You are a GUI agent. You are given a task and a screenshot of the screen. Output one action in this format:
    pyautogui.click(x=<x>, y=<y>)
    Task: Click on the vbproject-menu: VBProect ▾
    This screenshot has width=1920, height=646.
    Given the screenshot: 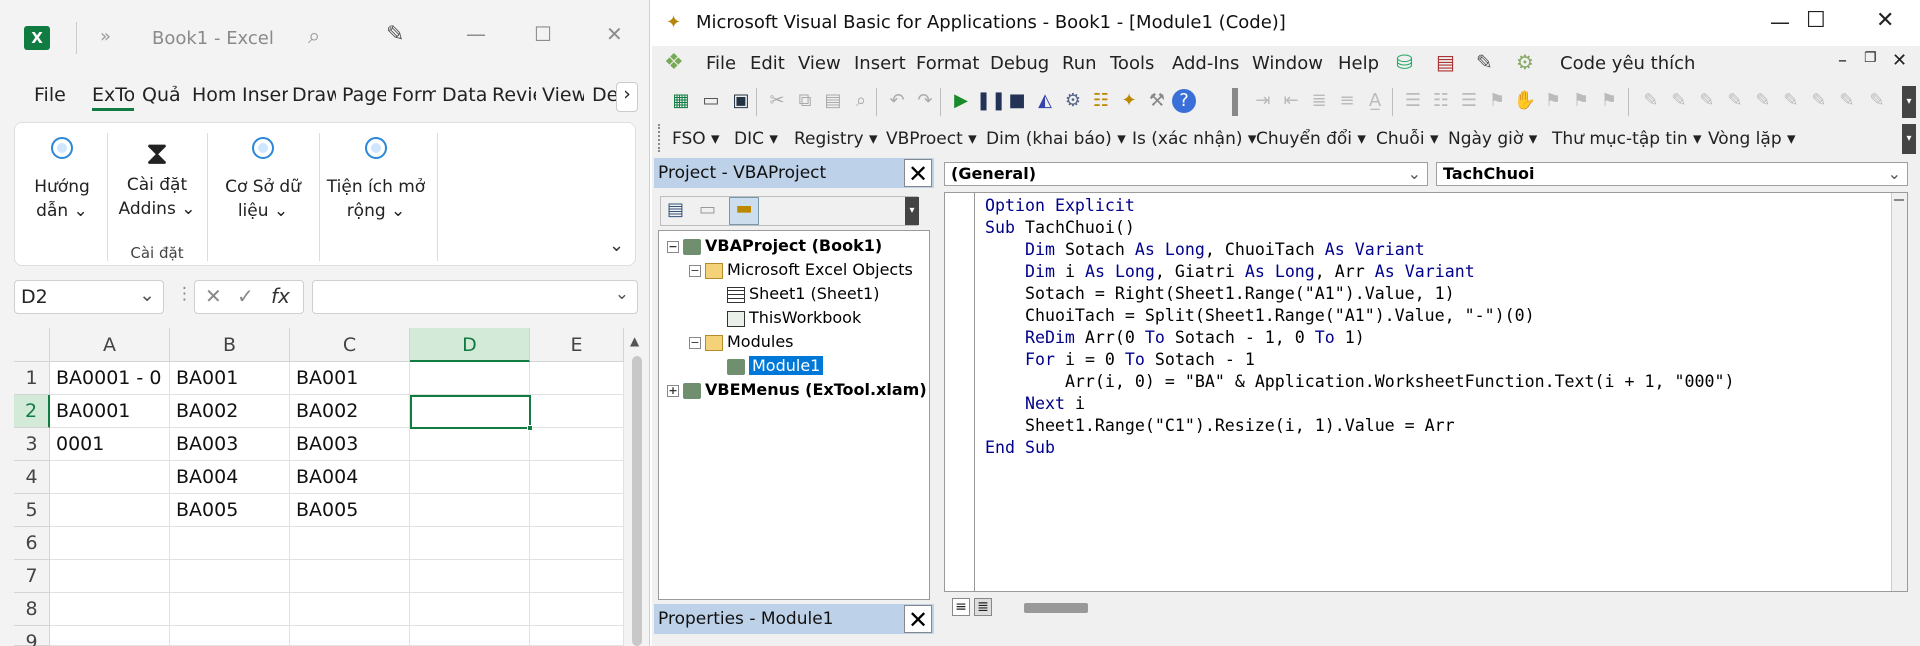 What is the action you would take?
    pyautogui.click(x=931, y=139)
    